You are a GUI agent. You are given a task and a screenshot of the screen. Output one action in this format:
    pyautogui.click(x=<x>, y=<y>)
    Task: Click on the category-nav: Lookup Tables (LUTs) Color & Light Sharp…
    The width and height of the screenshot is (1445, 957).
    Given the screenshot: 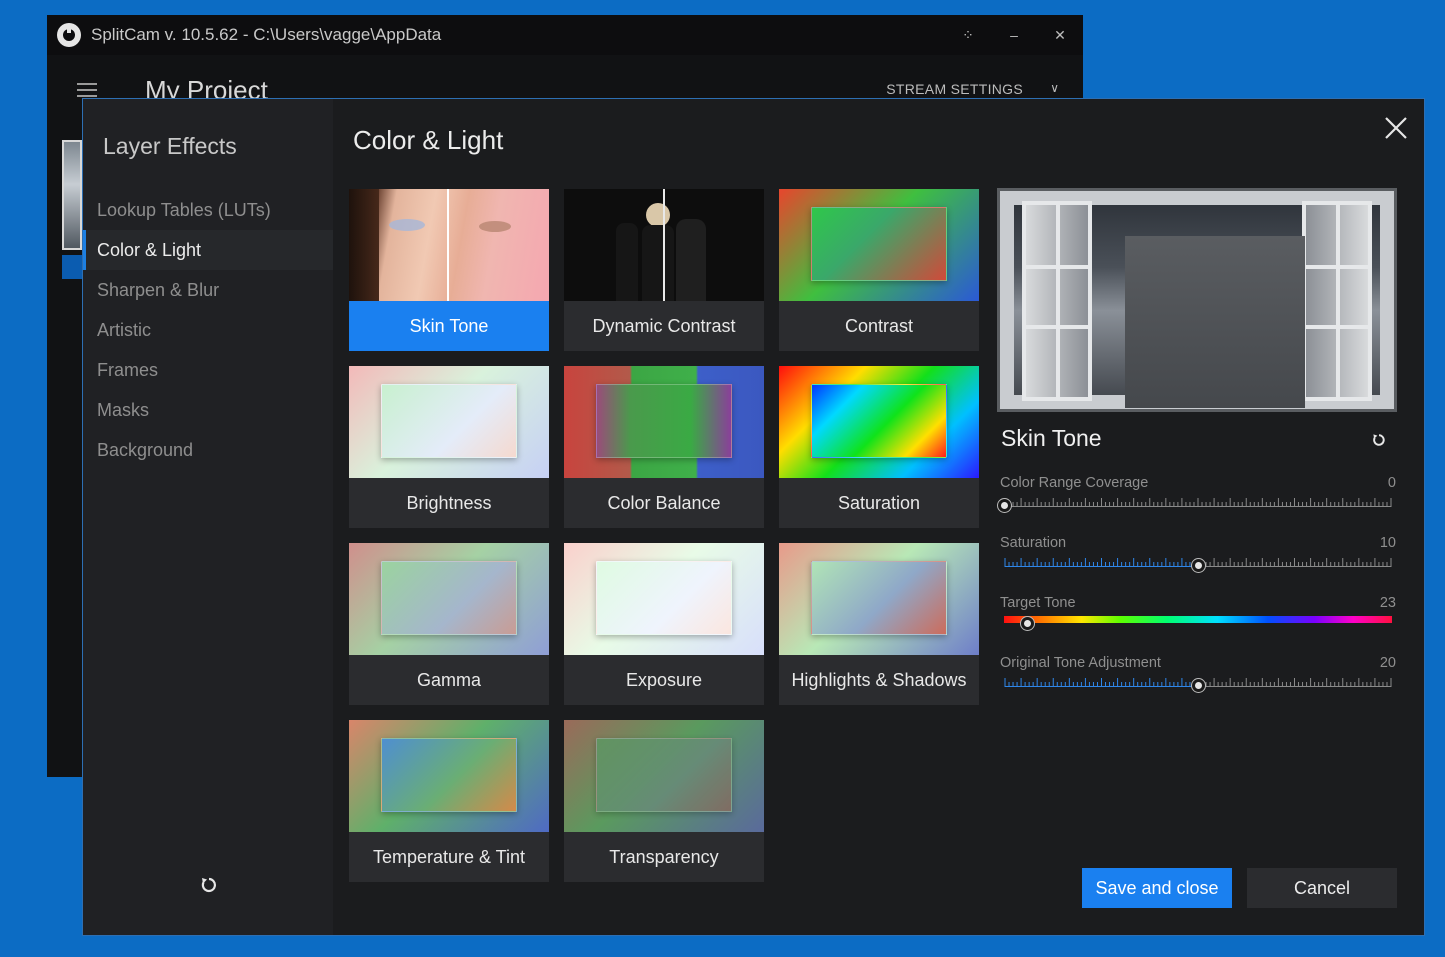 What is the action you would take?
    pyautogui.click(x=208, y=330)
    